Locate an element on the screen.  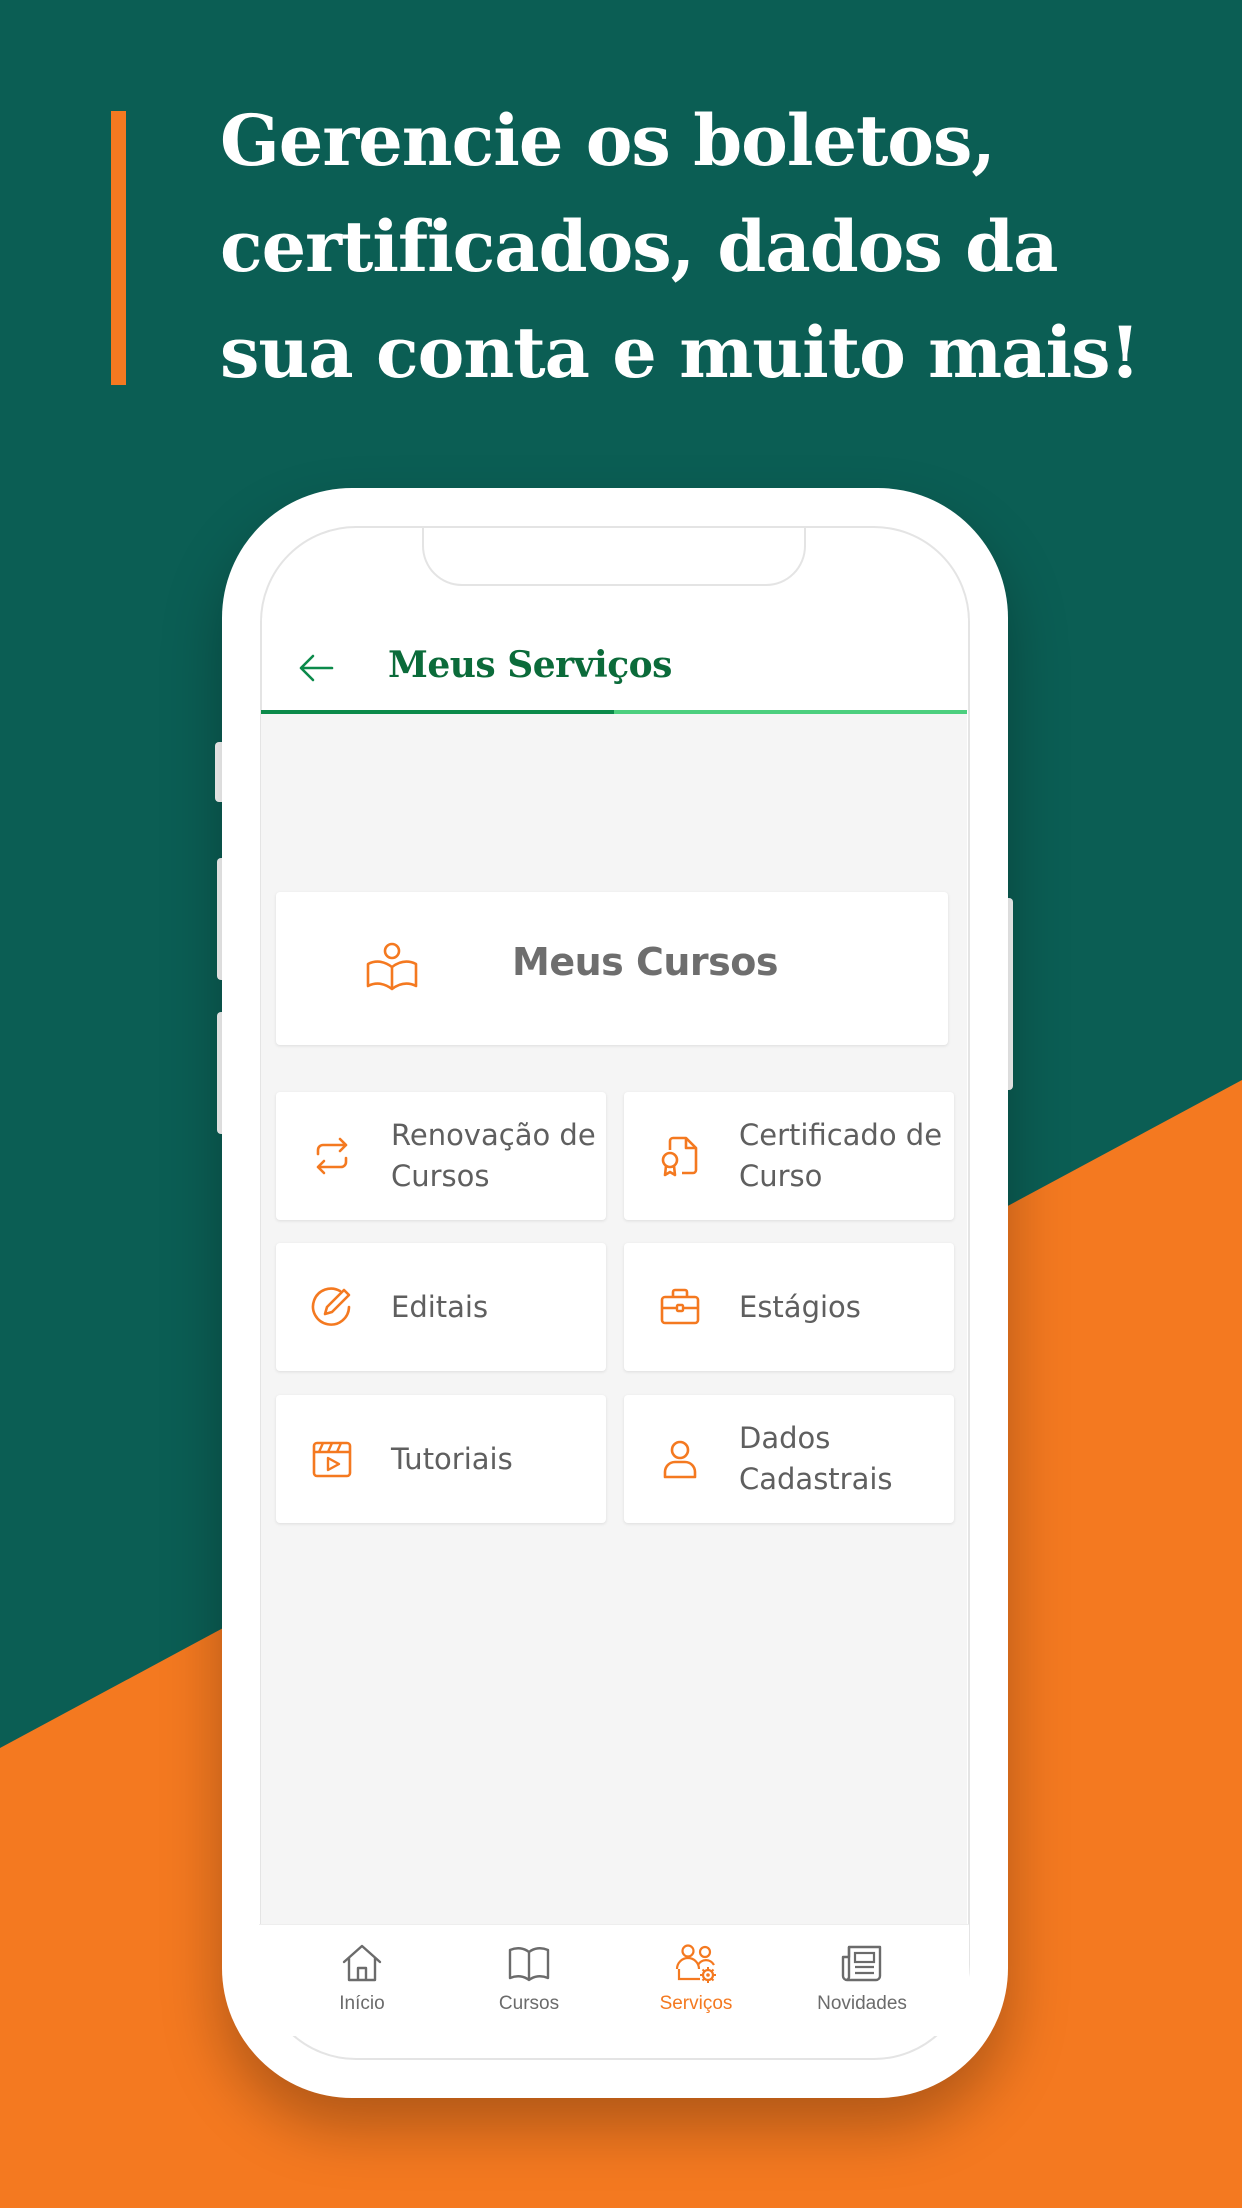
tile-label: Certificado de Curso is located at coordinates (841, 1155).